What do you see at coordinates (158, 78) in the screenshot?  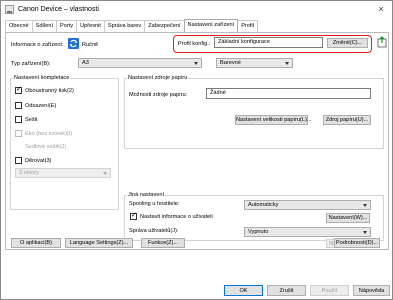 I see `paper-source-title: Nastavení zdroje papíru` at bounding box center [158, 78].